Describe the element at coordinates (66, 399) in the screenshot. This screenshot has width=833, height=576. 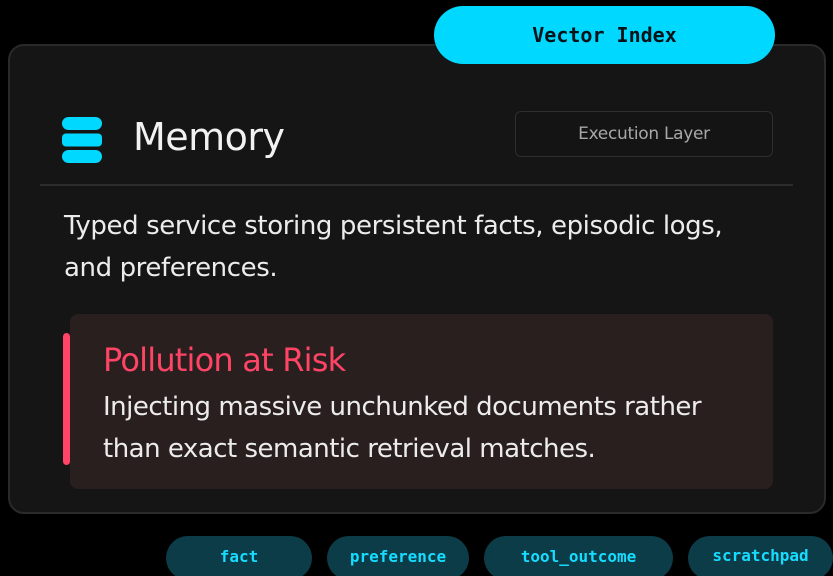
I see `risk-accent-bar` at that location.